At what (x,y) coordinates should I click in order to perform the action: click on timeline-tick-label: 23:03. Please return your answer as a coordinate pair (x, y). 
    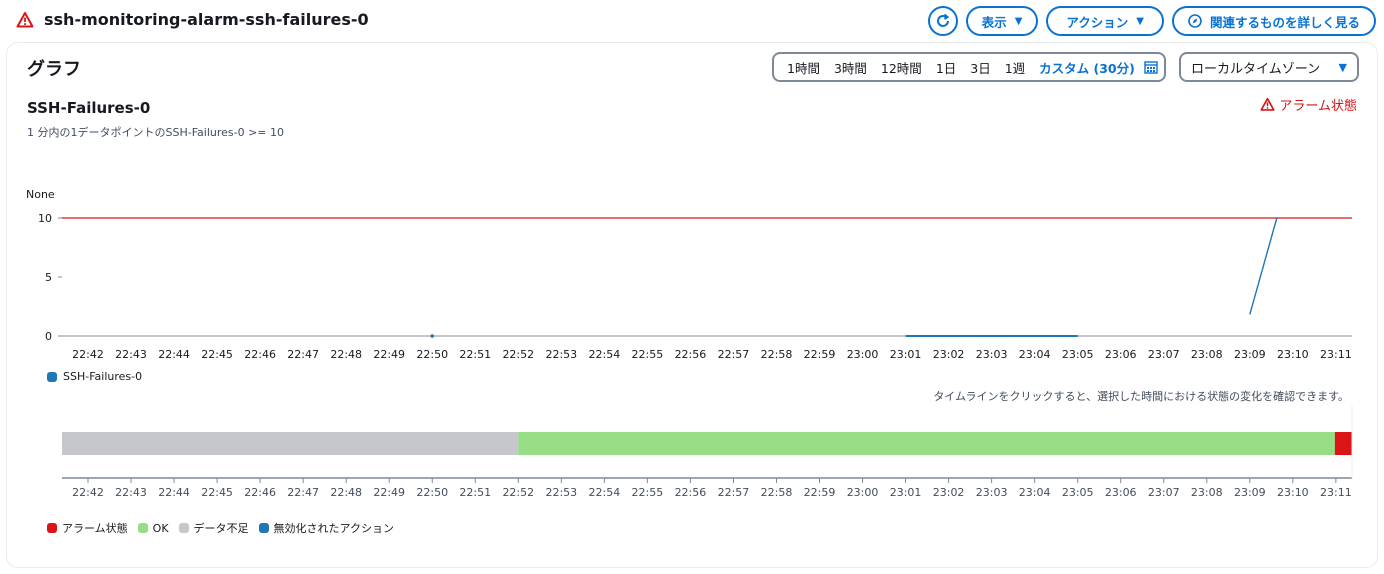
    Looking at the image, I should click on (992, 492).